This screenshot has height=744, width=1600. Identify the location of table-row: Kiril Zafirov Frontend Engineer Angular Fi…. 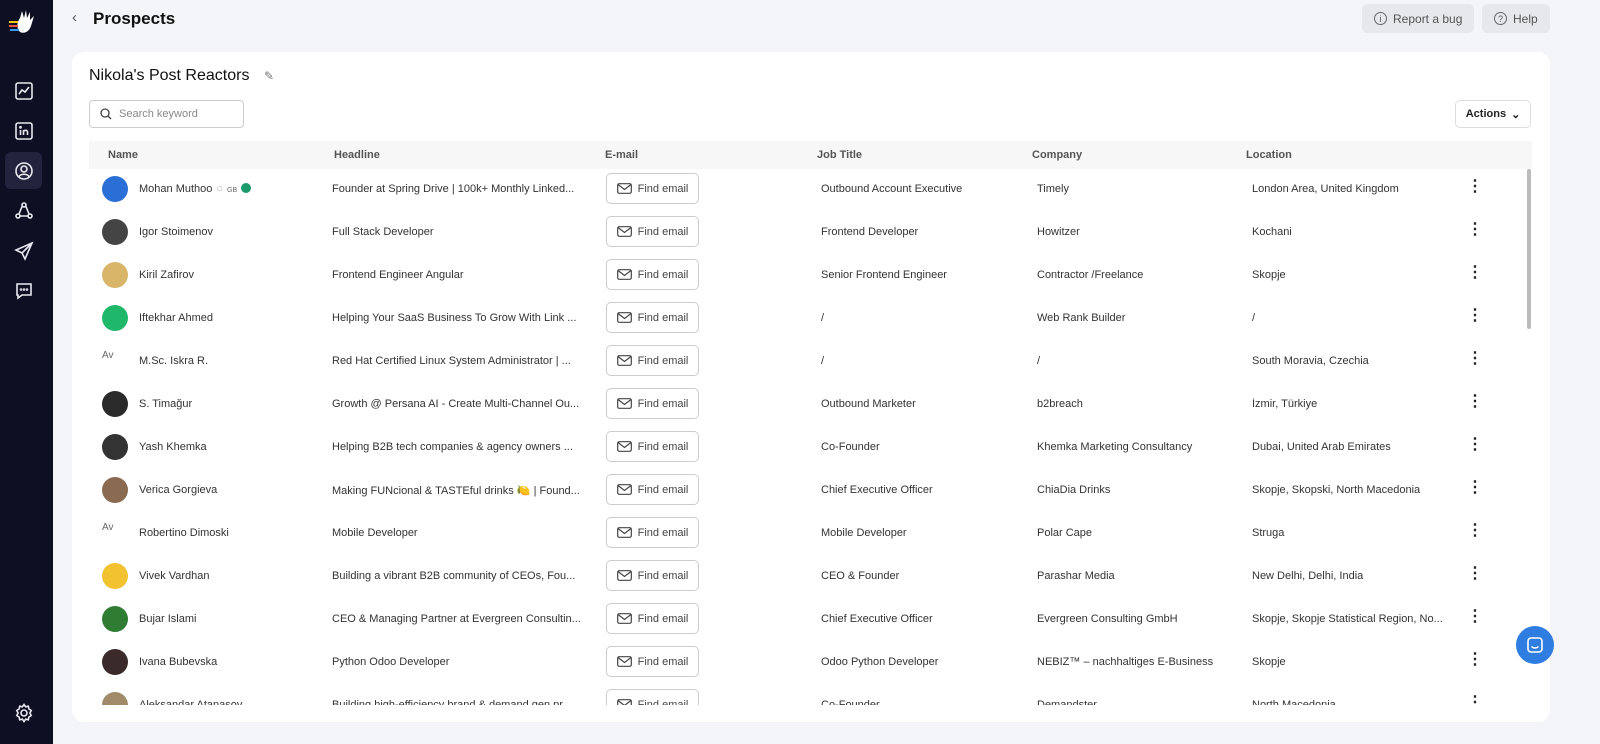
(810, 276).